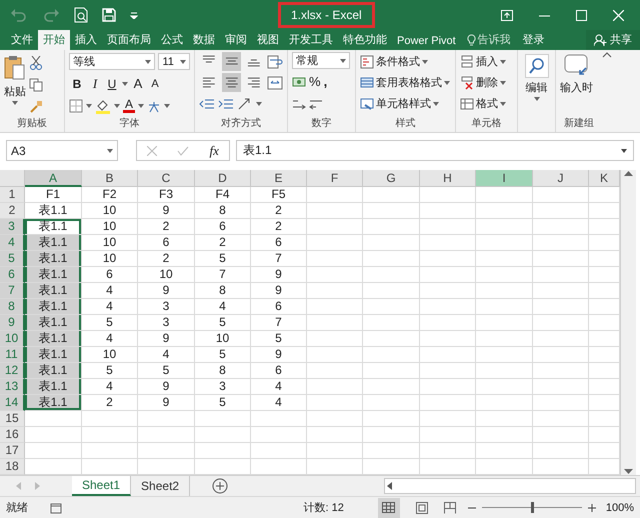 This screenshot has height=518, width=640. Describe the element at coordinates (12, 291) in the screenshot. I see `row-header: 7` at that location.